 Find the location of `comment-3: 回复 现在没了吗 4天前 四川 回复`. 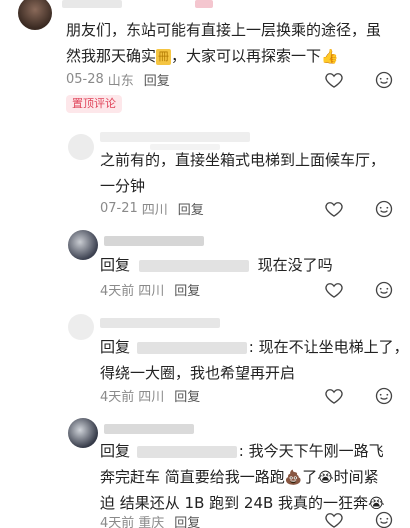

comment-3: 回复 现在没了吗 4天前 四川 回复 is located at coordinates (205, 267).